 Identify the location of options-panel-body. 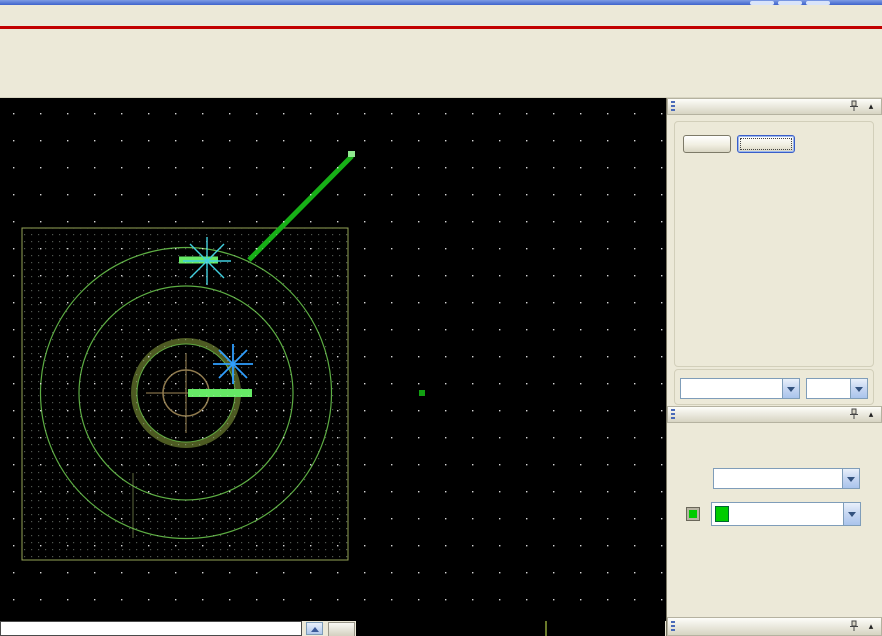
(774, 520).